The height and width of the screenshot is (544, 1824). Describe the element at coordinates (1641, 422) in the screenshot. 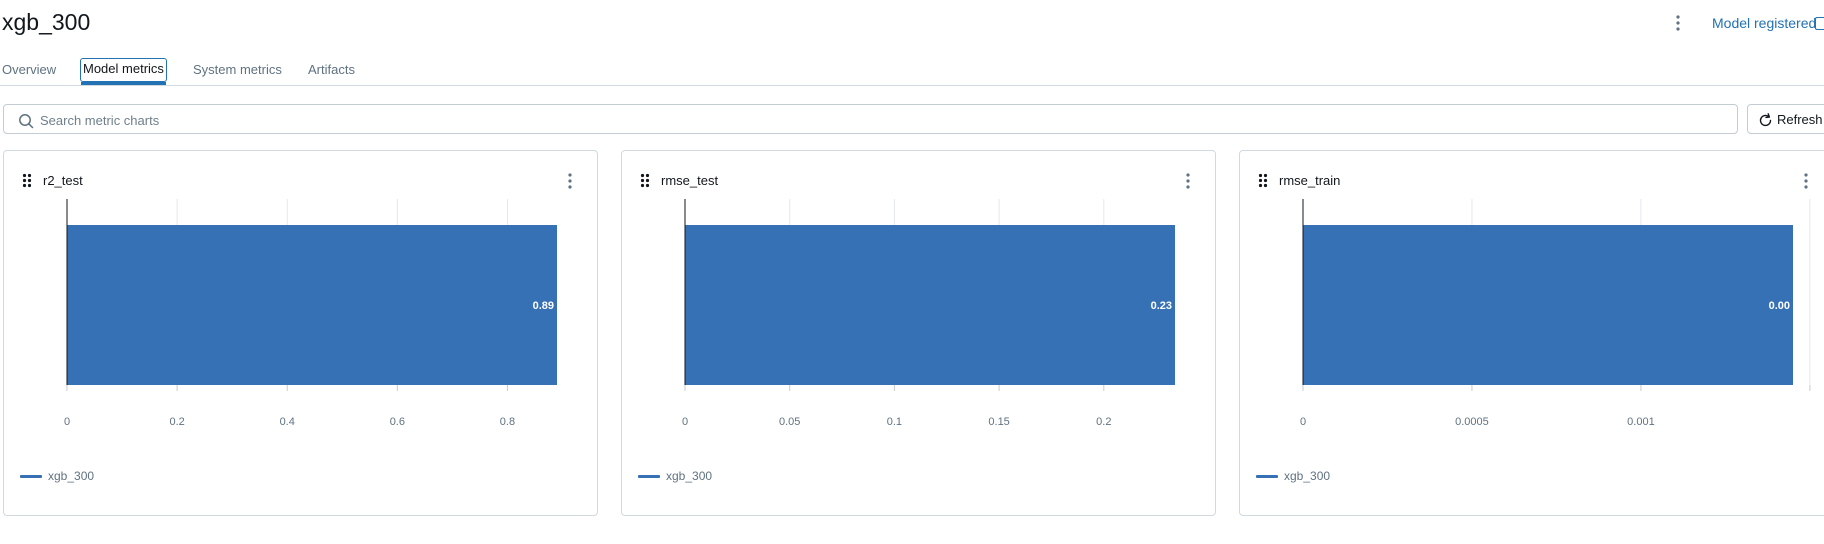

I see `tick-label: 0.001` at that location.